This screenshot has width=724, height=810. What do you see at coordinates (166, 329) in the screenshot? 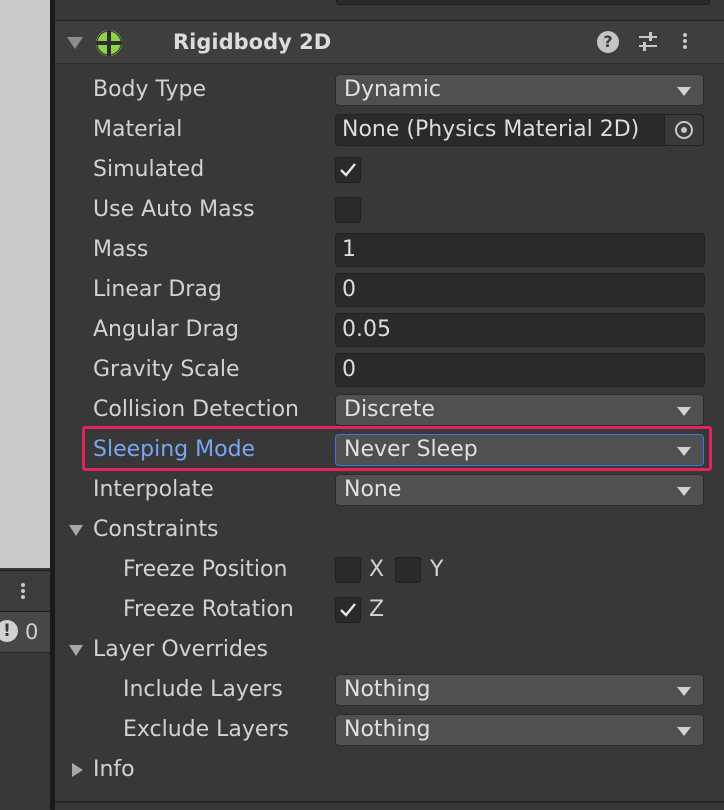
I see `angular-drag-label: Angular Drag` at bounding box center [166, 329].